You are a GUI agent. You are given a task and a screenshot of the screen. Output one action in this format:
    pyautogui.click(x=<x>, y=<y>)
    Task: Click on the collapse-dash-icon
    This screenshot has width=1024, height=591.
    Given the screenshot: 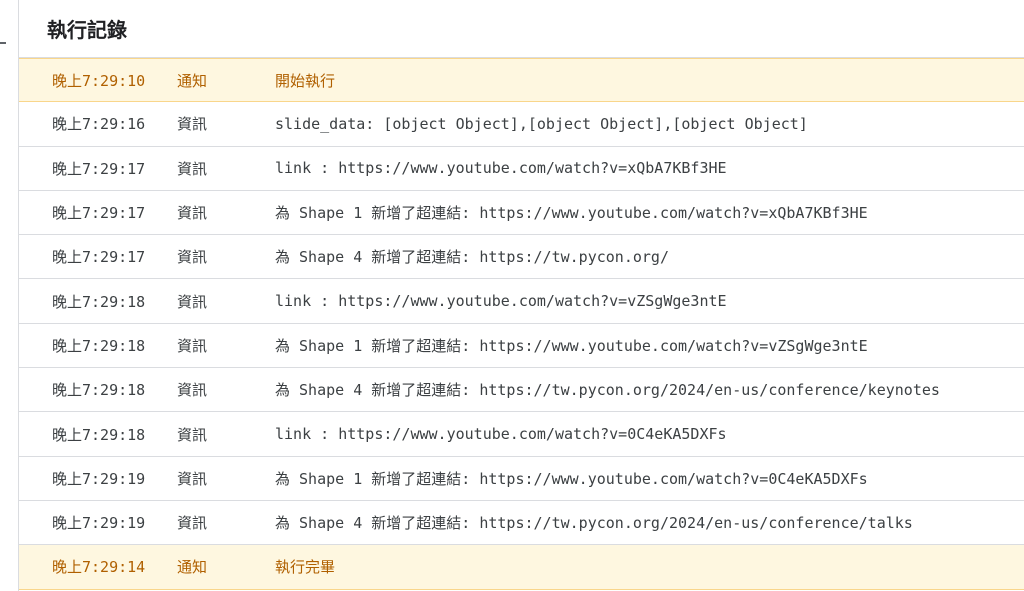 What is the action you would take?
    pyautogui.click(x=3, y=43)
    